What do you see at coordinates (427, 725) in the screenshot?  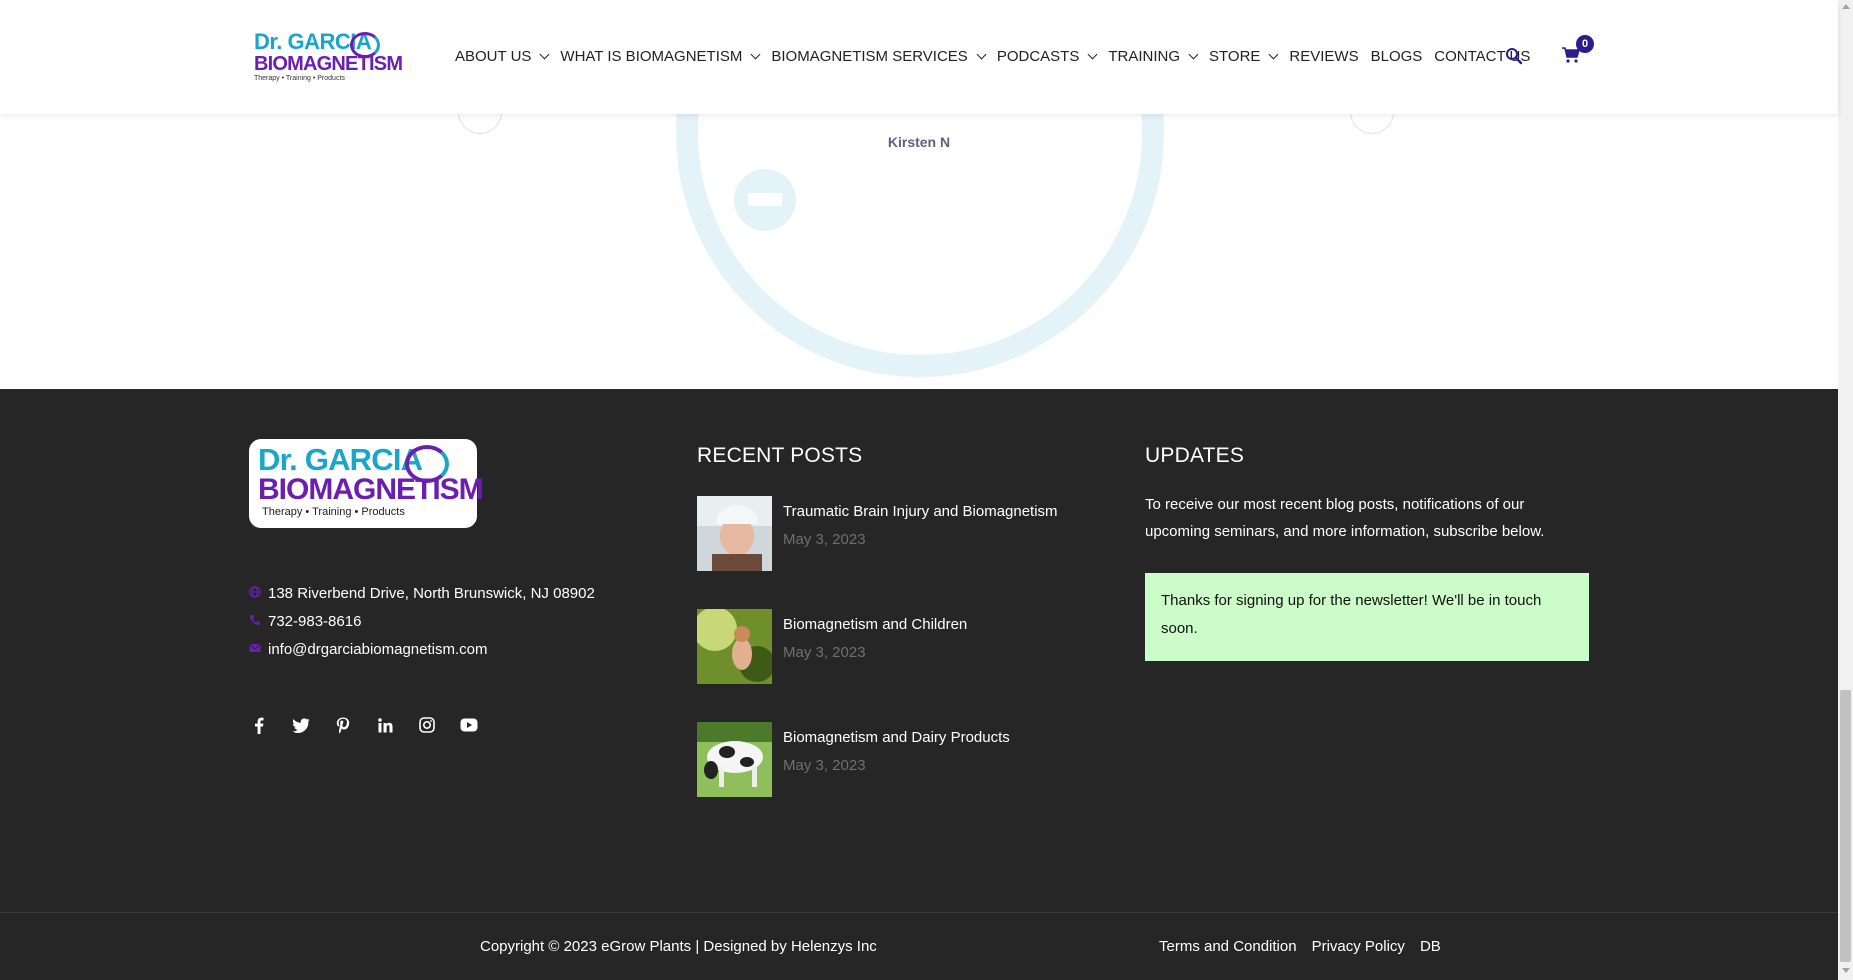 I see `instagram-icon` at bounding box center [427, 725].